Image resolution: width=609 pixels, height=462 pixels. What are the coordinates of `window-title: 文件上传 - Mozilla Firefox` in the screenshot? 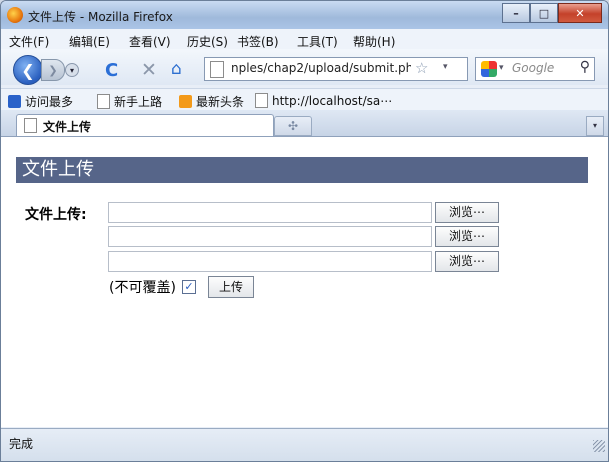 It's located at (100, 17).